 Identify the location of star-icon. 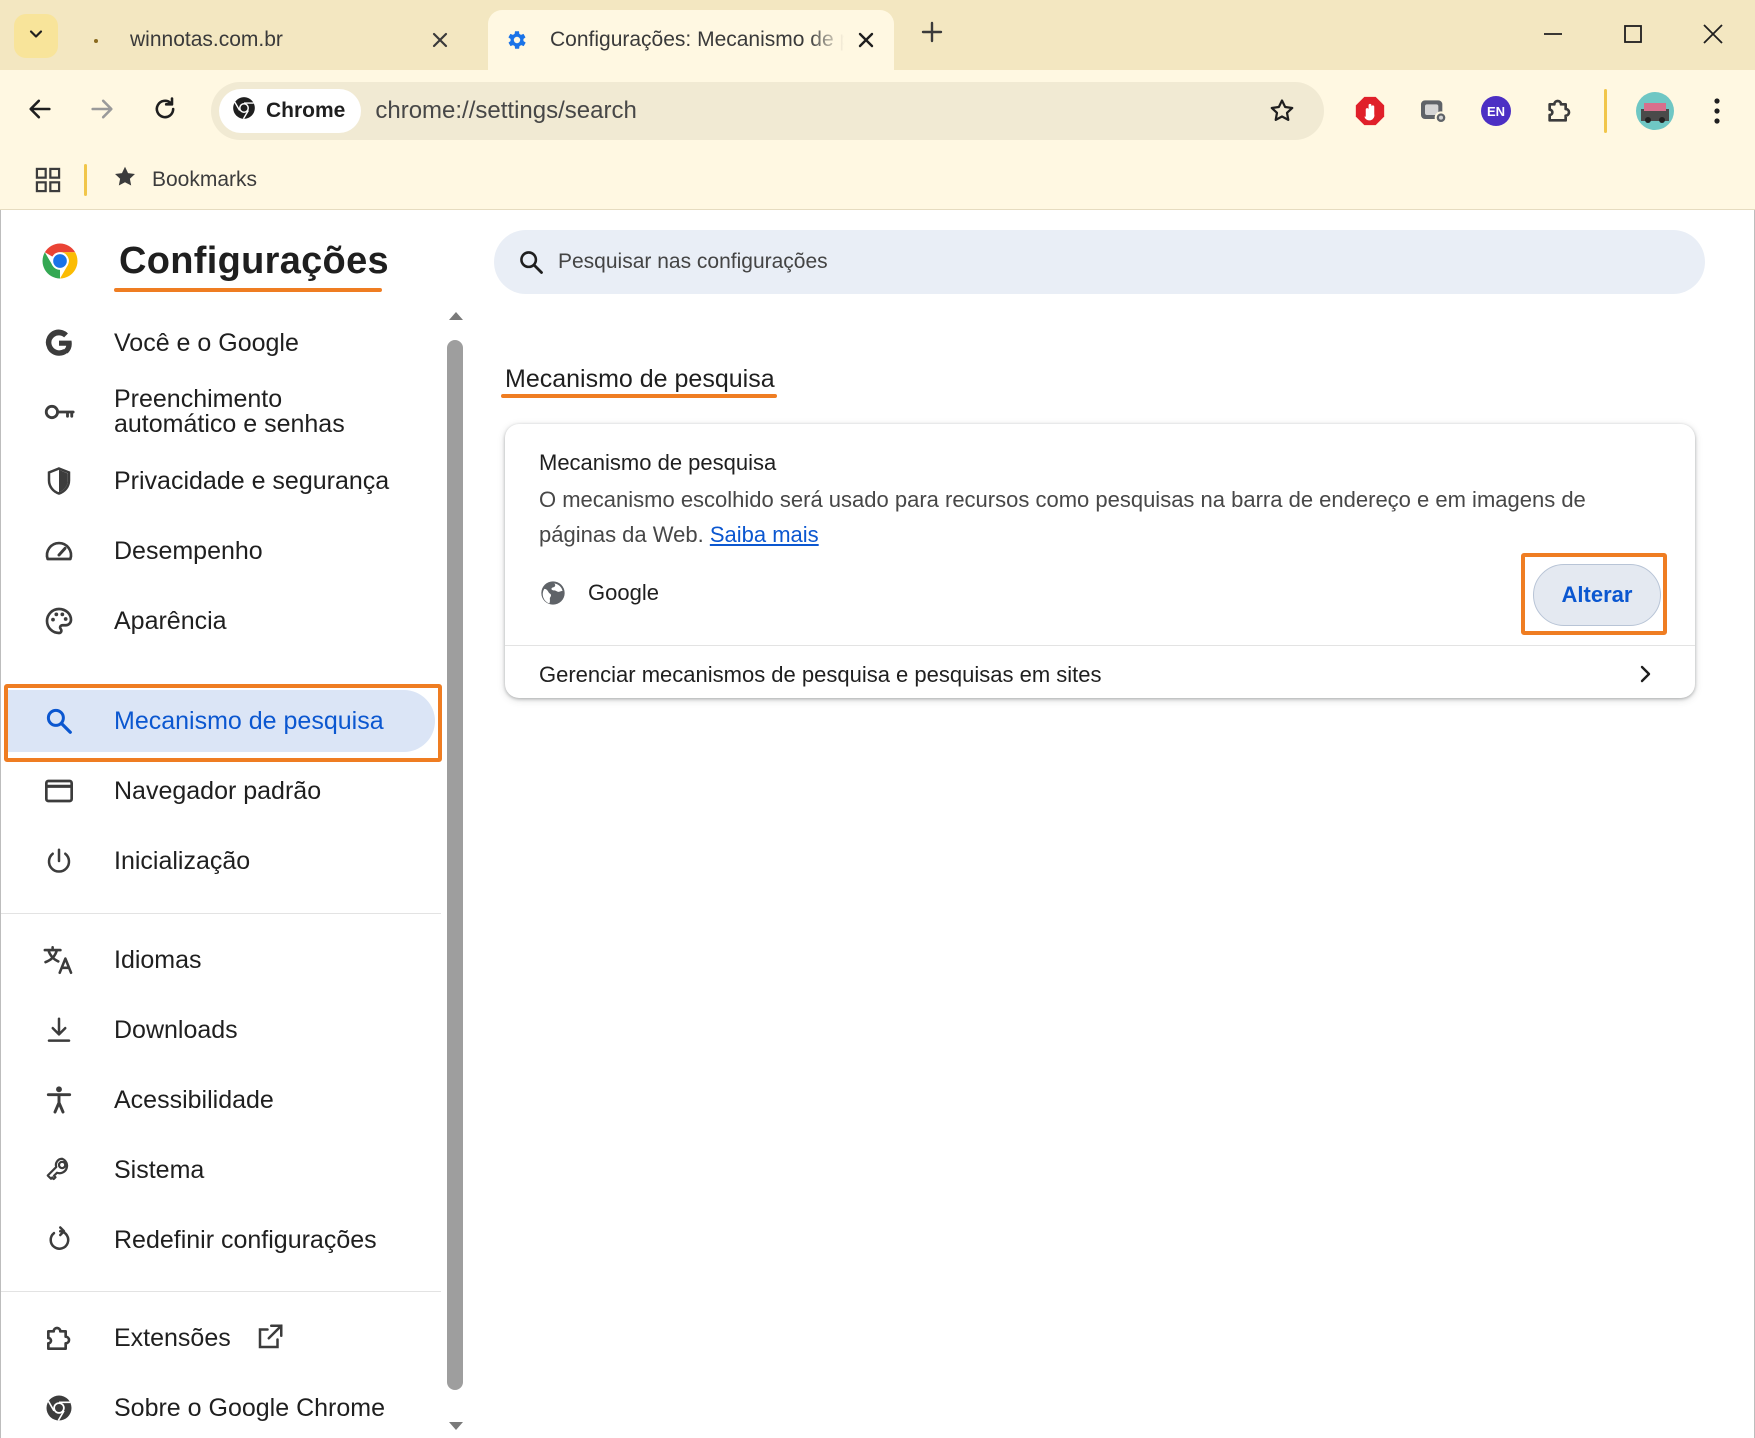
(125, 180).